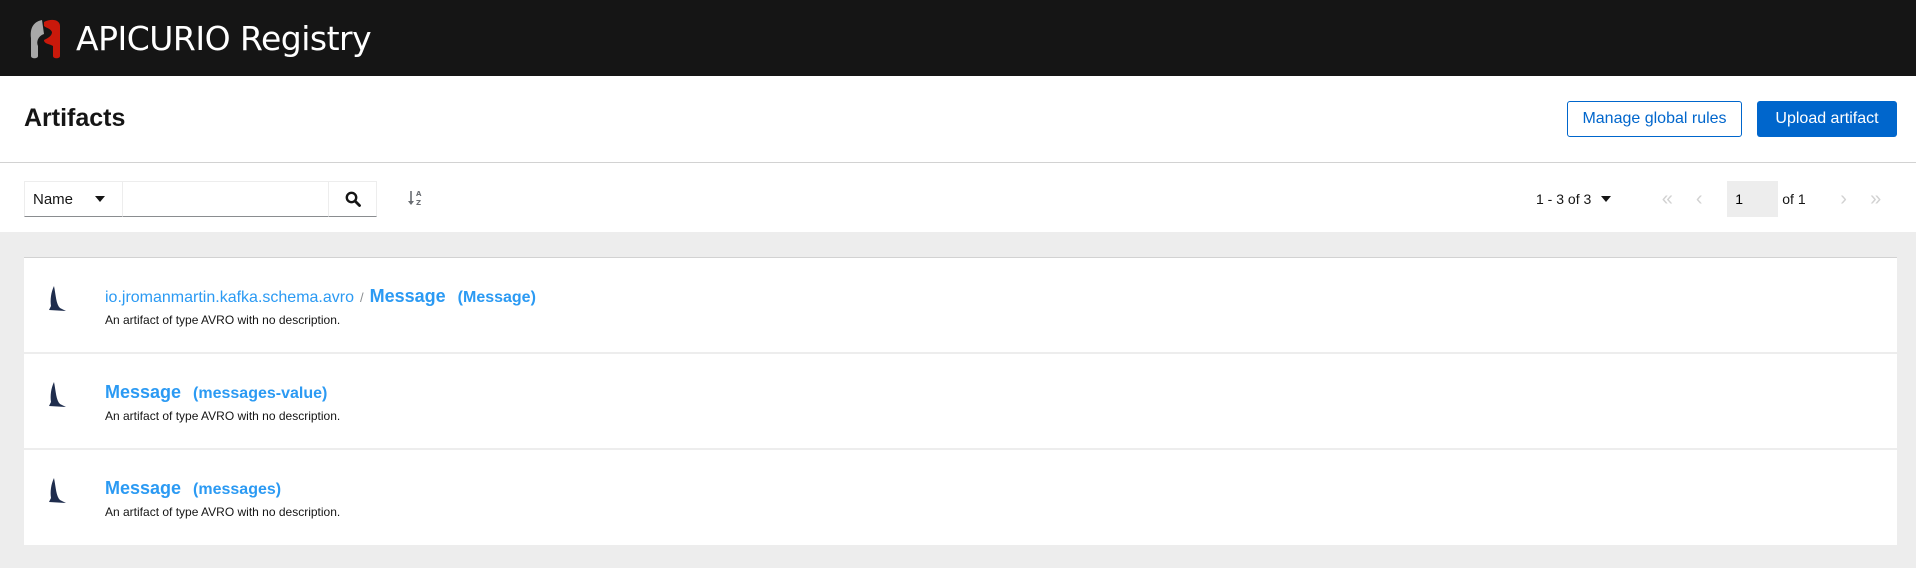  Describe the element at coordinates (1699, 199) in the screenshot. I see `prev-page-icon: ‹` at that location.